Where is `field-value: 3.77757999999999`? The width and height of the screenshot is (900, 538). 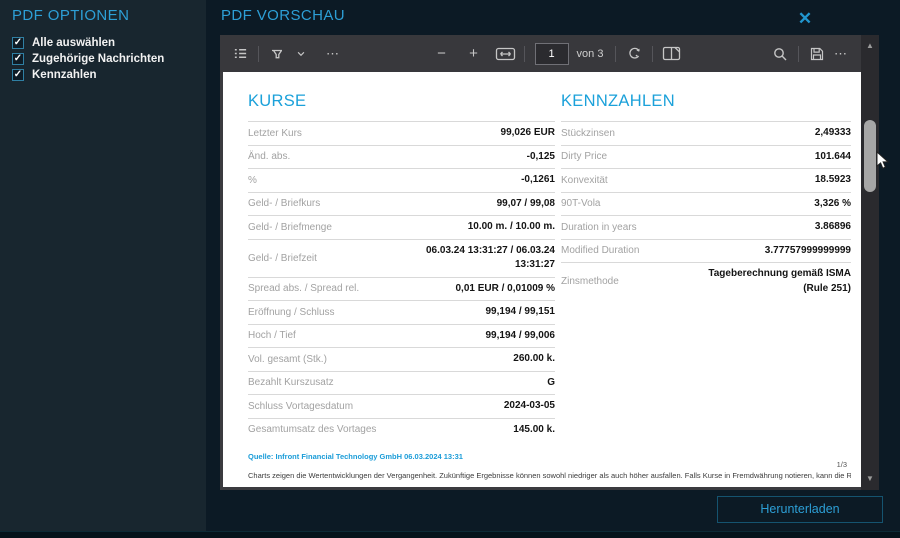
field-value: 3.77757999999999 is located at coordinates (807, 250).